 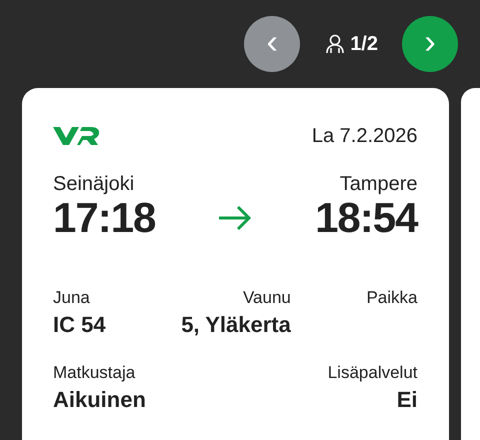 I want to click on field-label: Vaunu, so click(x=266, y=298).